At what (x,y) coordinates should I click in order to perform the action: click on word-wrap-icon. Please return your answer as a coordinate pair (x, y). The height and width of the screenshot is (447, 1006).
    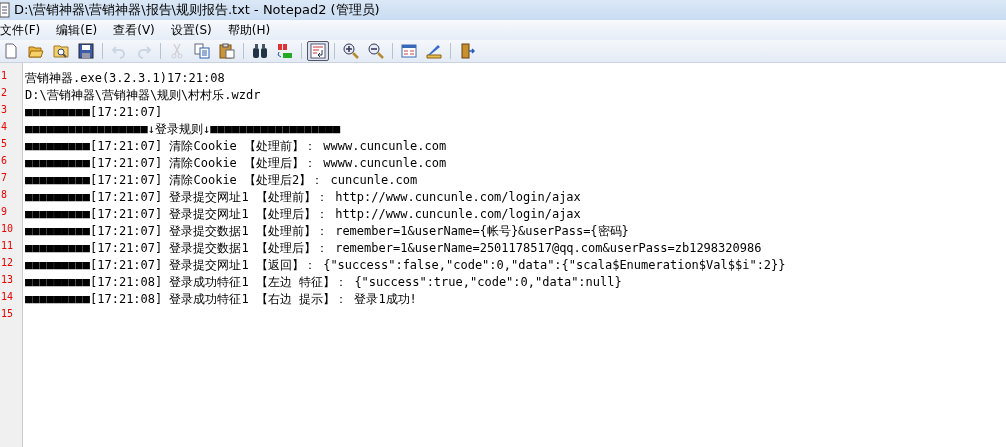
    Looking at the image, I should click on (318, 51).